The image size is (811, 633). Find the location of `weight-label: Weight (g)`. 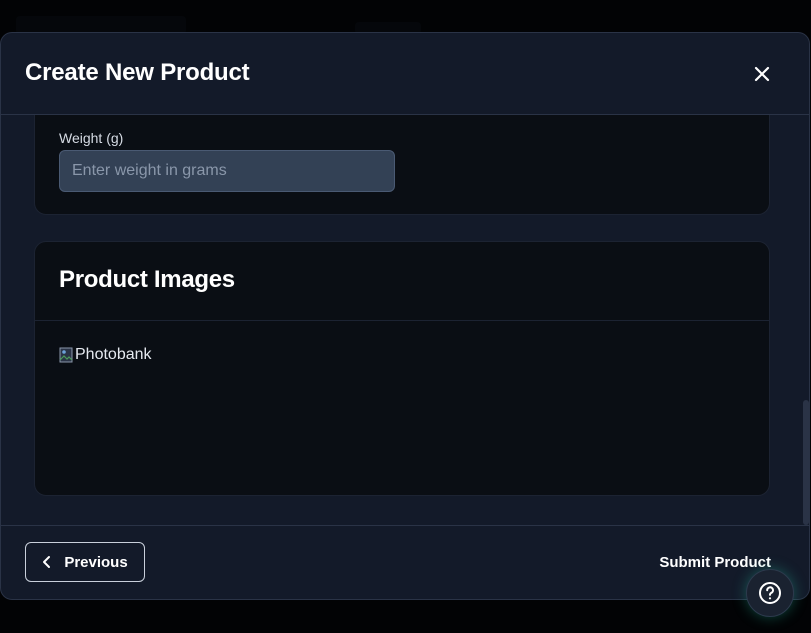

weight-label: Weight (g) is located at coordinates (91, 138).